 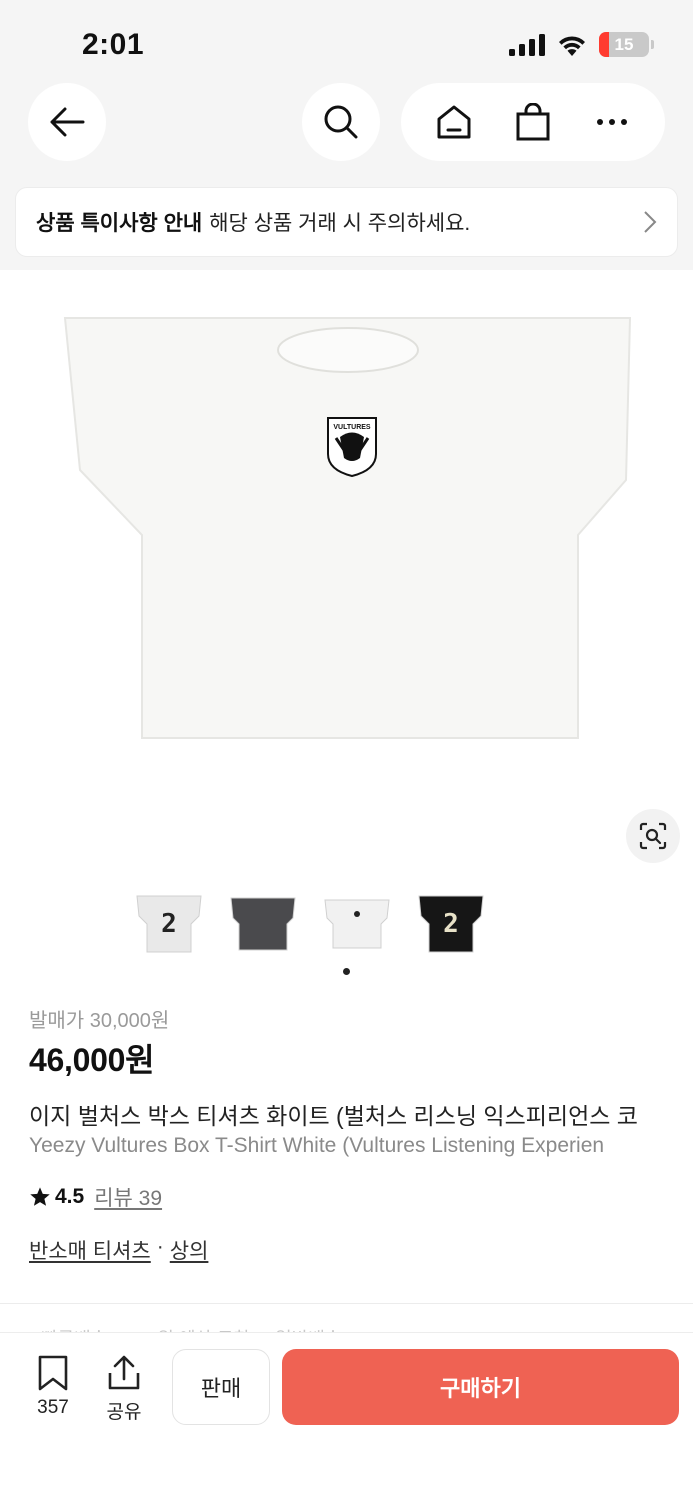 I want to click on search-icon, so click(x=341, y=122).